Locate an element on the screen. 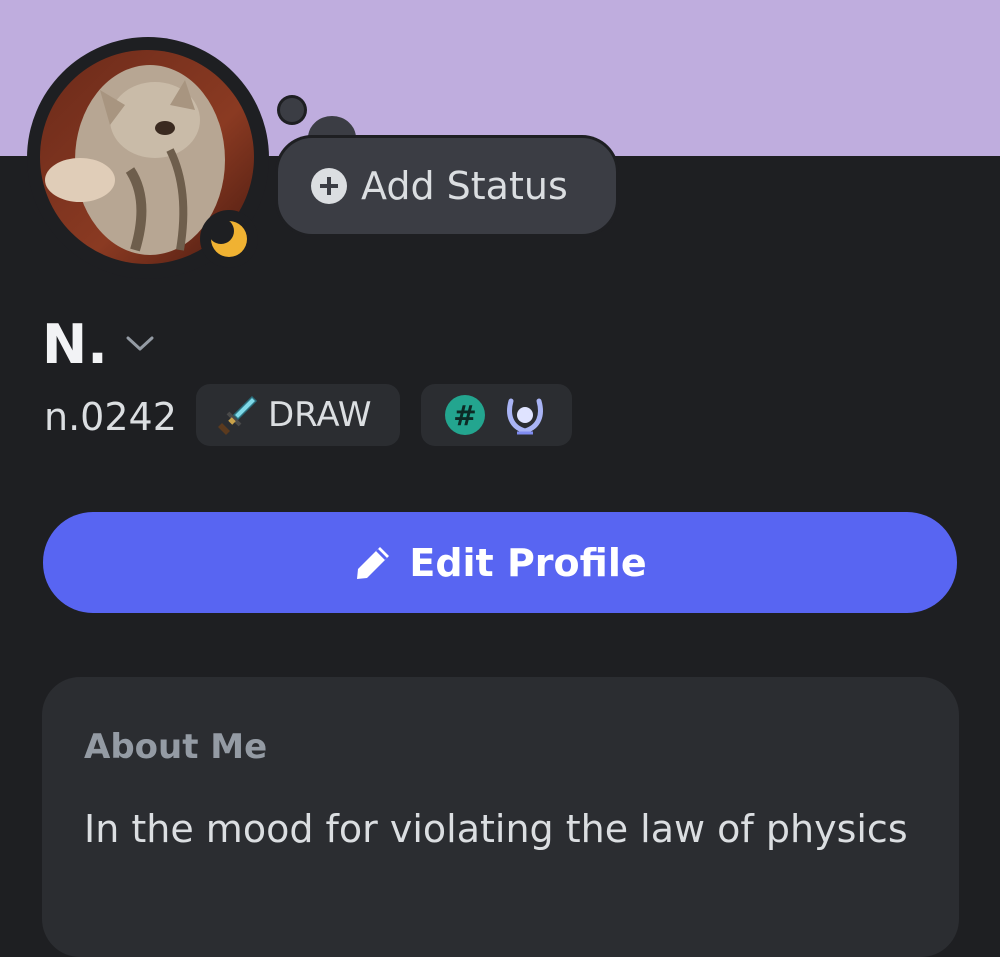 The height and width of the screenshot is (957, 1000). edit-profile-button: Edit Profile is located at coordinates (500, 562).